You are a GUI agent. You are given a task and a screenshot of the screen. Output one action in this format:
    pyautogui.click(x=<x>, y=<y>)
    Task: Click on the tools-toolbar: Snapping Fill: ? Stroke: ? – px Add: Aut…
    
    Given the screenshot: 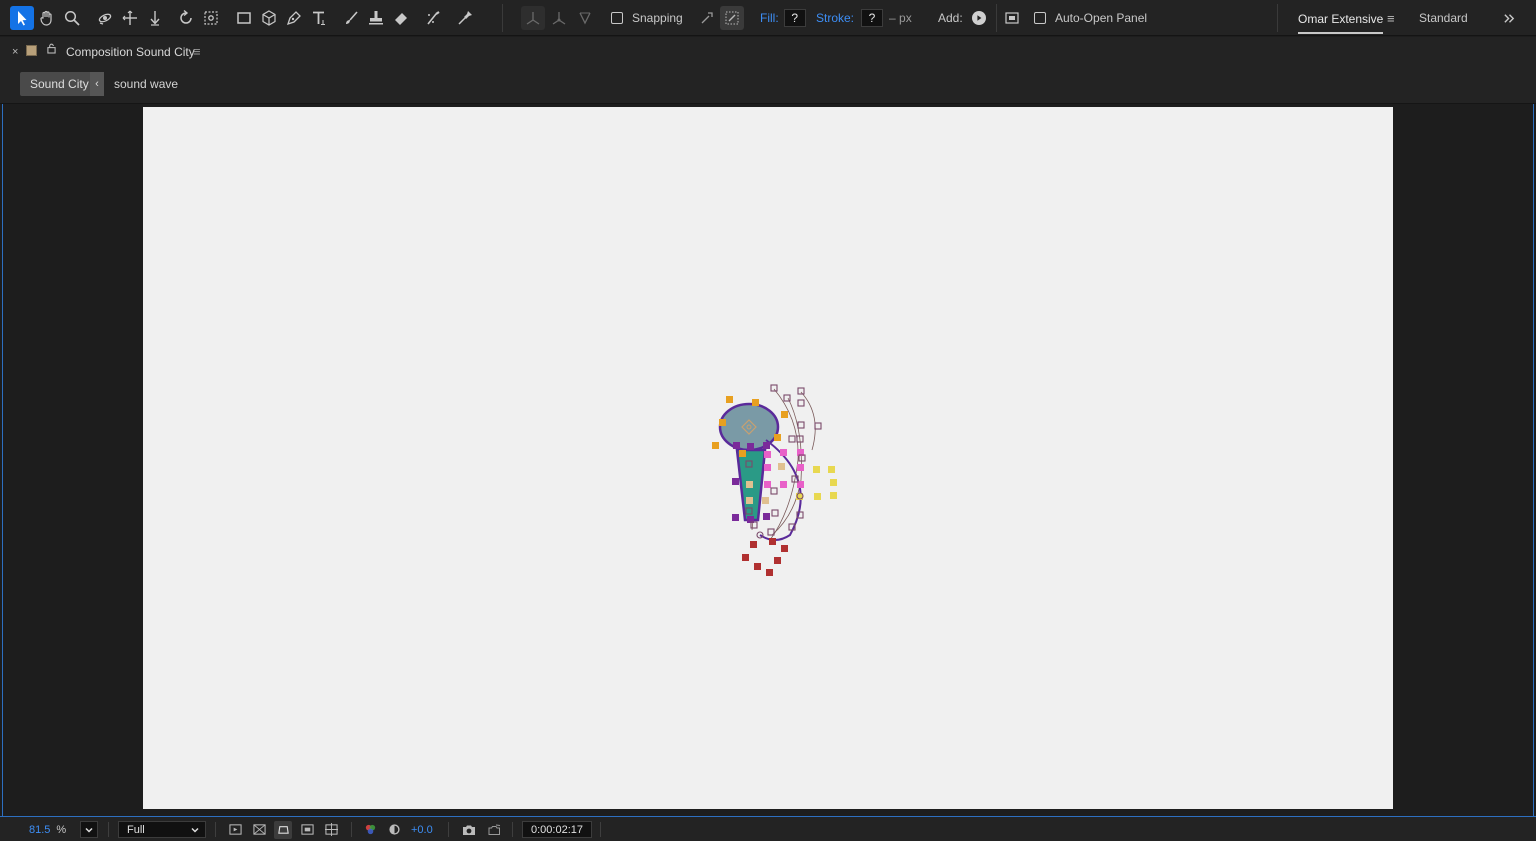 What is the action you would take?
    pyautogui.click(x=768, y=18)
    